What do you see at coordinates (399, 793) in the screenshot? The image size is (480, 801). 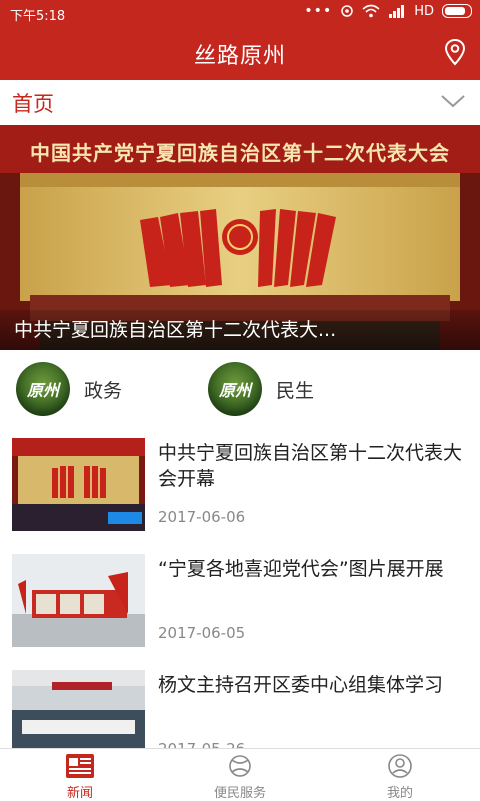 I see `tab-label: 我的` at bounding box center [399, 793].